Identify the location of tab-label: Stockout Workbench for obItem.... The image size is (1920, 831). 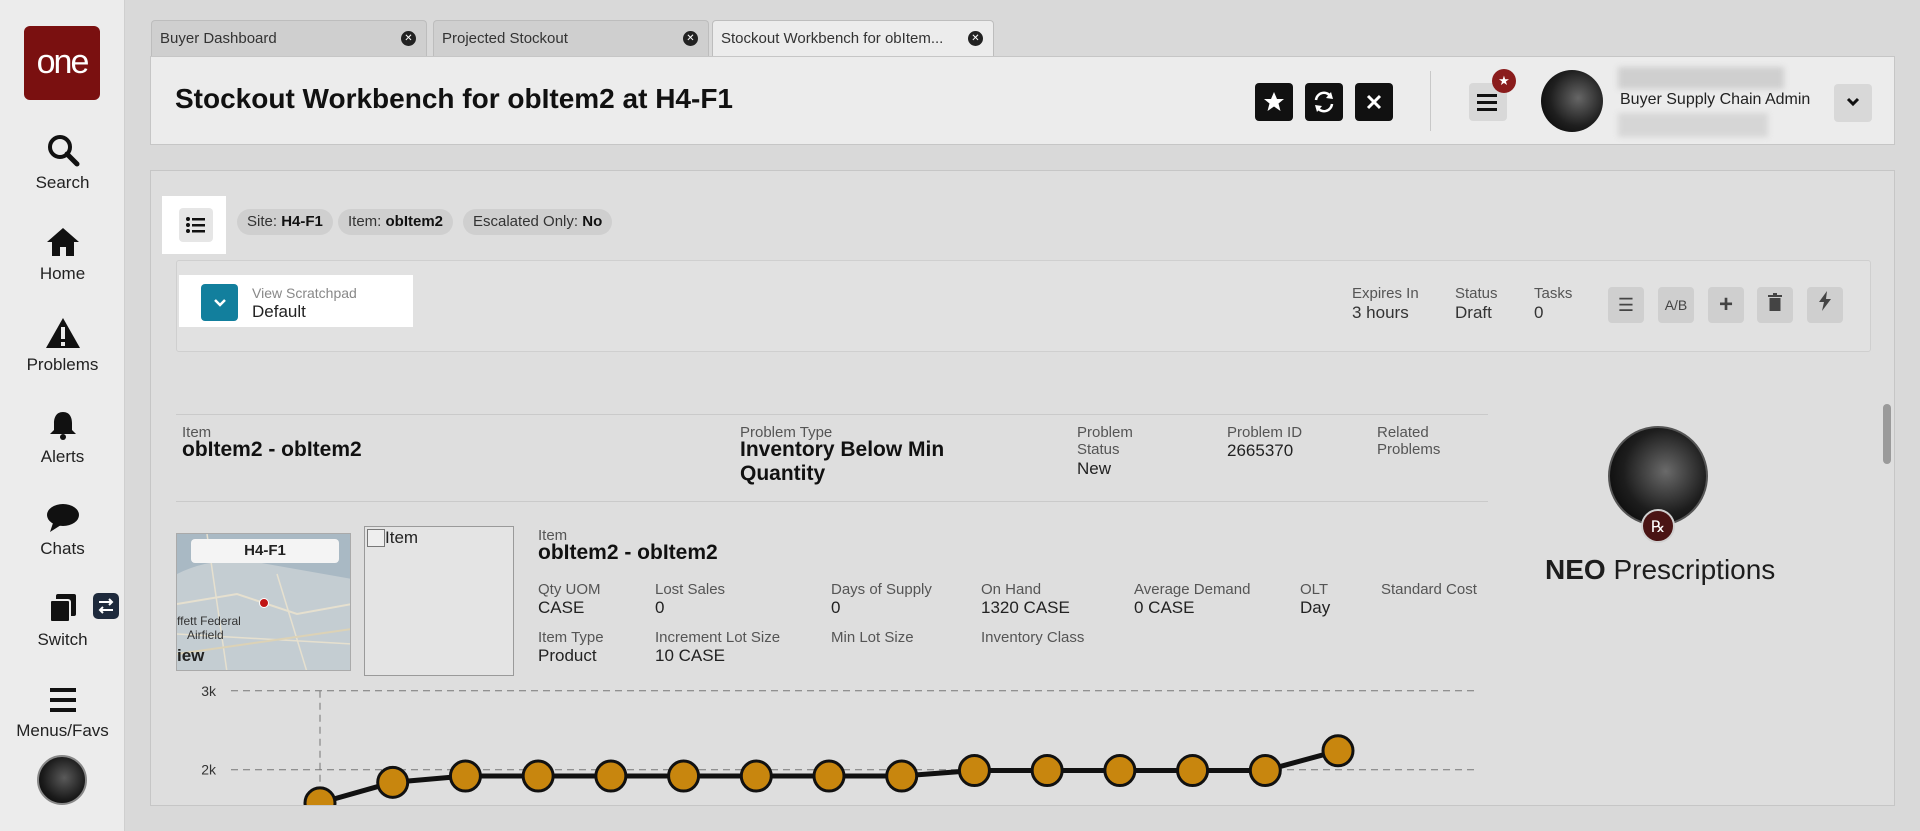
(832, 38).